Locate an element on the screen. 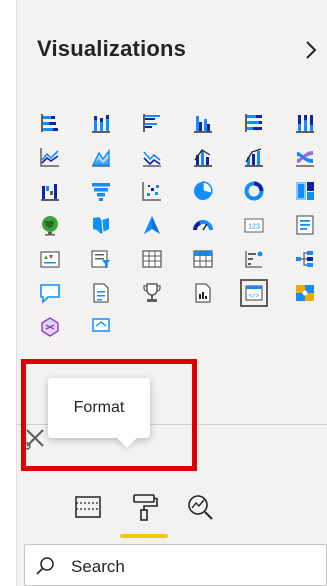  search-icon is located at coordinates (45, 566).